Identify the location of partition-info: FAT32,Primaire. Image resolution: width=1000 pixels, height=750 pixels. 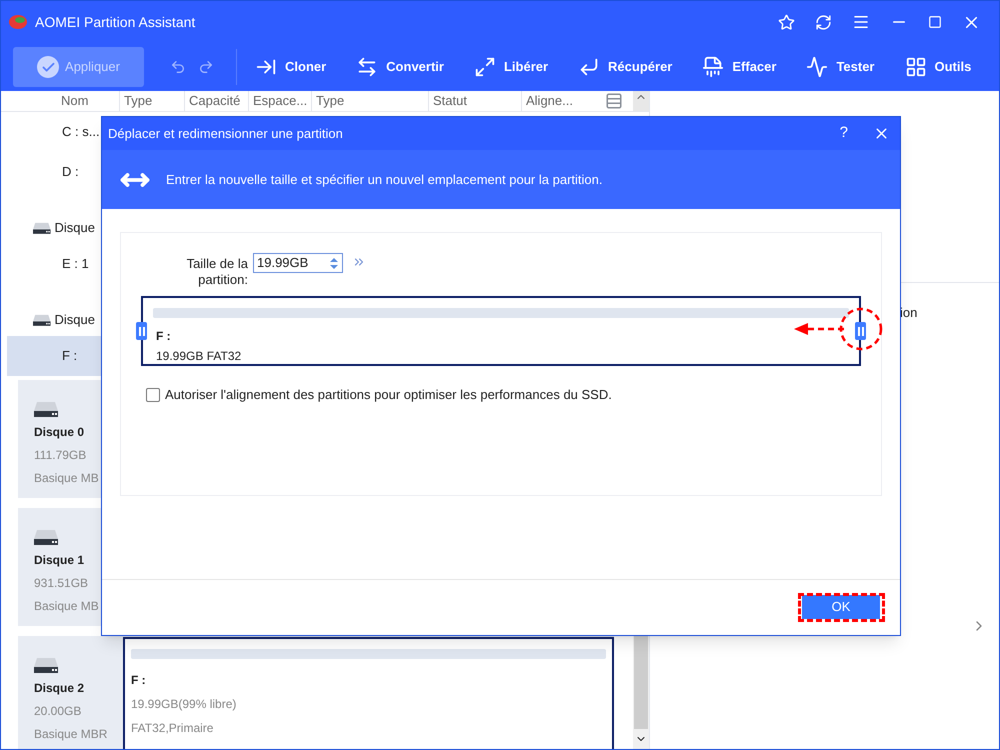
(172, 728).